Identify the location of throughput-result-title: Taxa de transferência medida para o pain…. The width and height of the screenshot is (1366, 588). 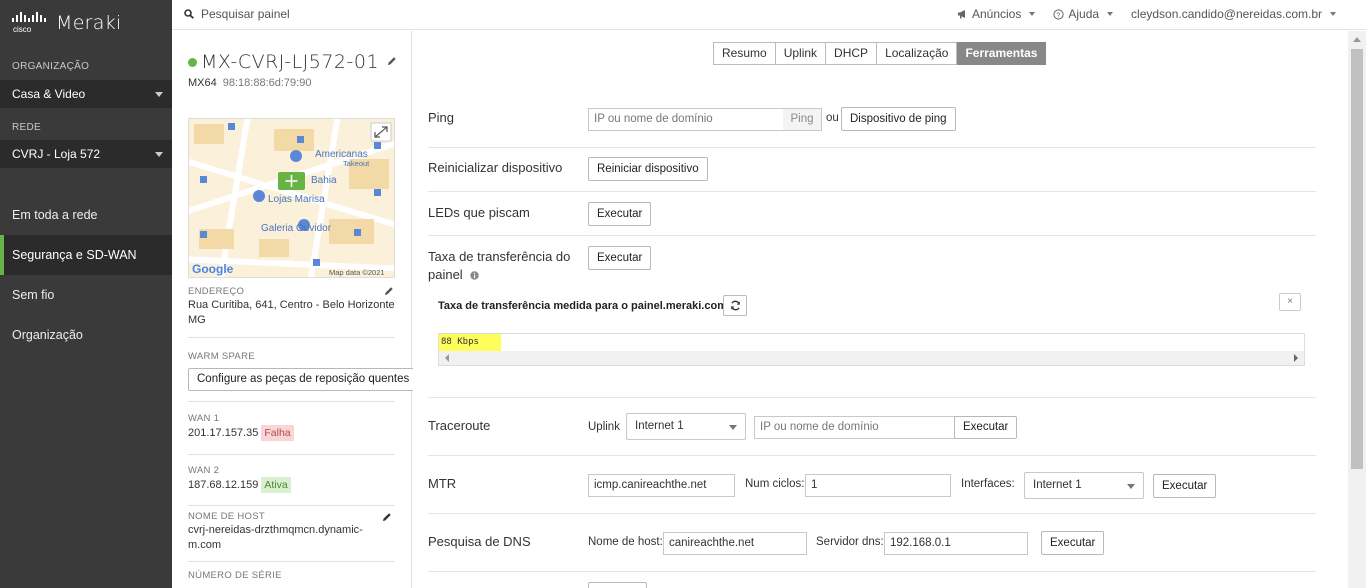
(582, 306).